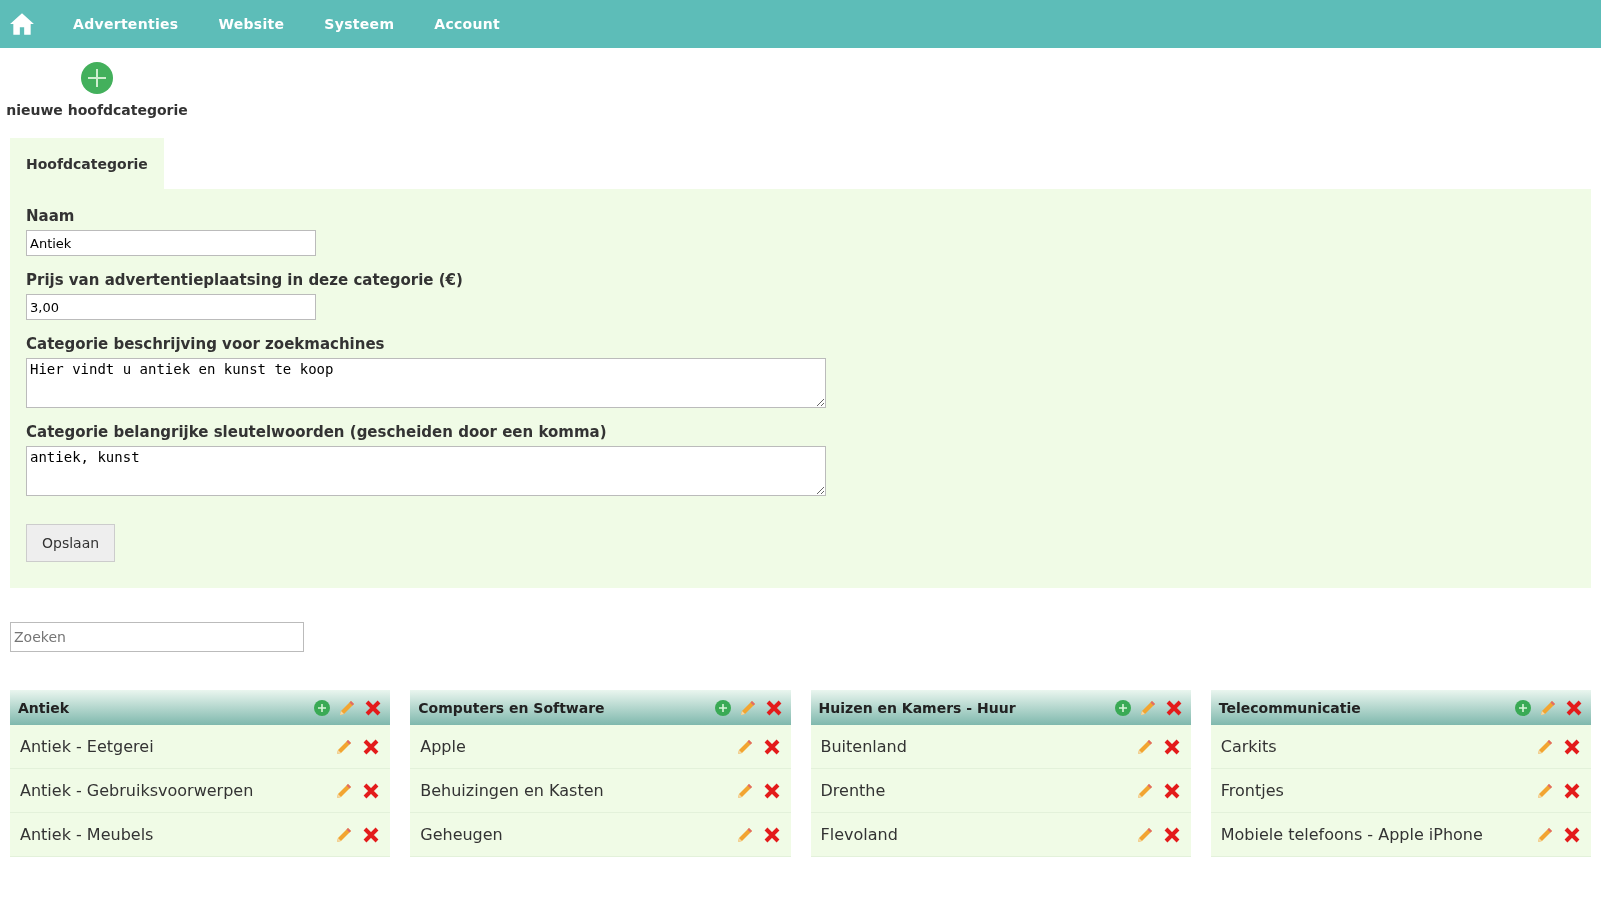 Image resolution: width=1601 pixels, height=898 pixels. I want to click on category-title: Huizen en Kamers - Huur, so click(917, 707).